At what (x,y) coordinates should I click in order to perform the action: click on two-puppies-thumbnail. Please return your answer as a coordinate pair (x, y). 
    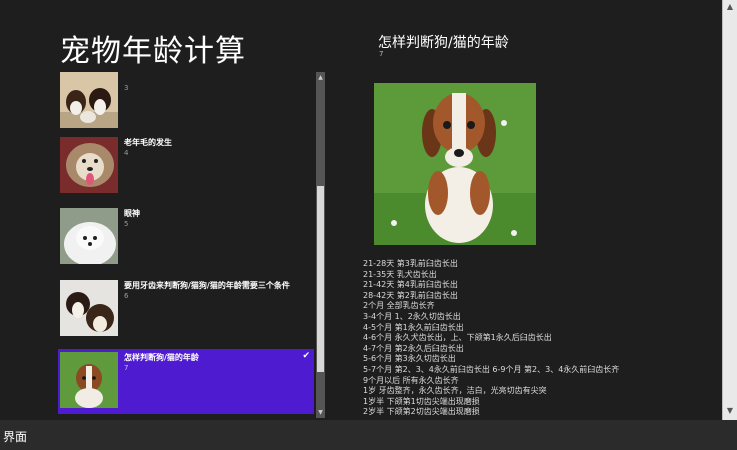
    Looking at the image, I should click on (89, 308).